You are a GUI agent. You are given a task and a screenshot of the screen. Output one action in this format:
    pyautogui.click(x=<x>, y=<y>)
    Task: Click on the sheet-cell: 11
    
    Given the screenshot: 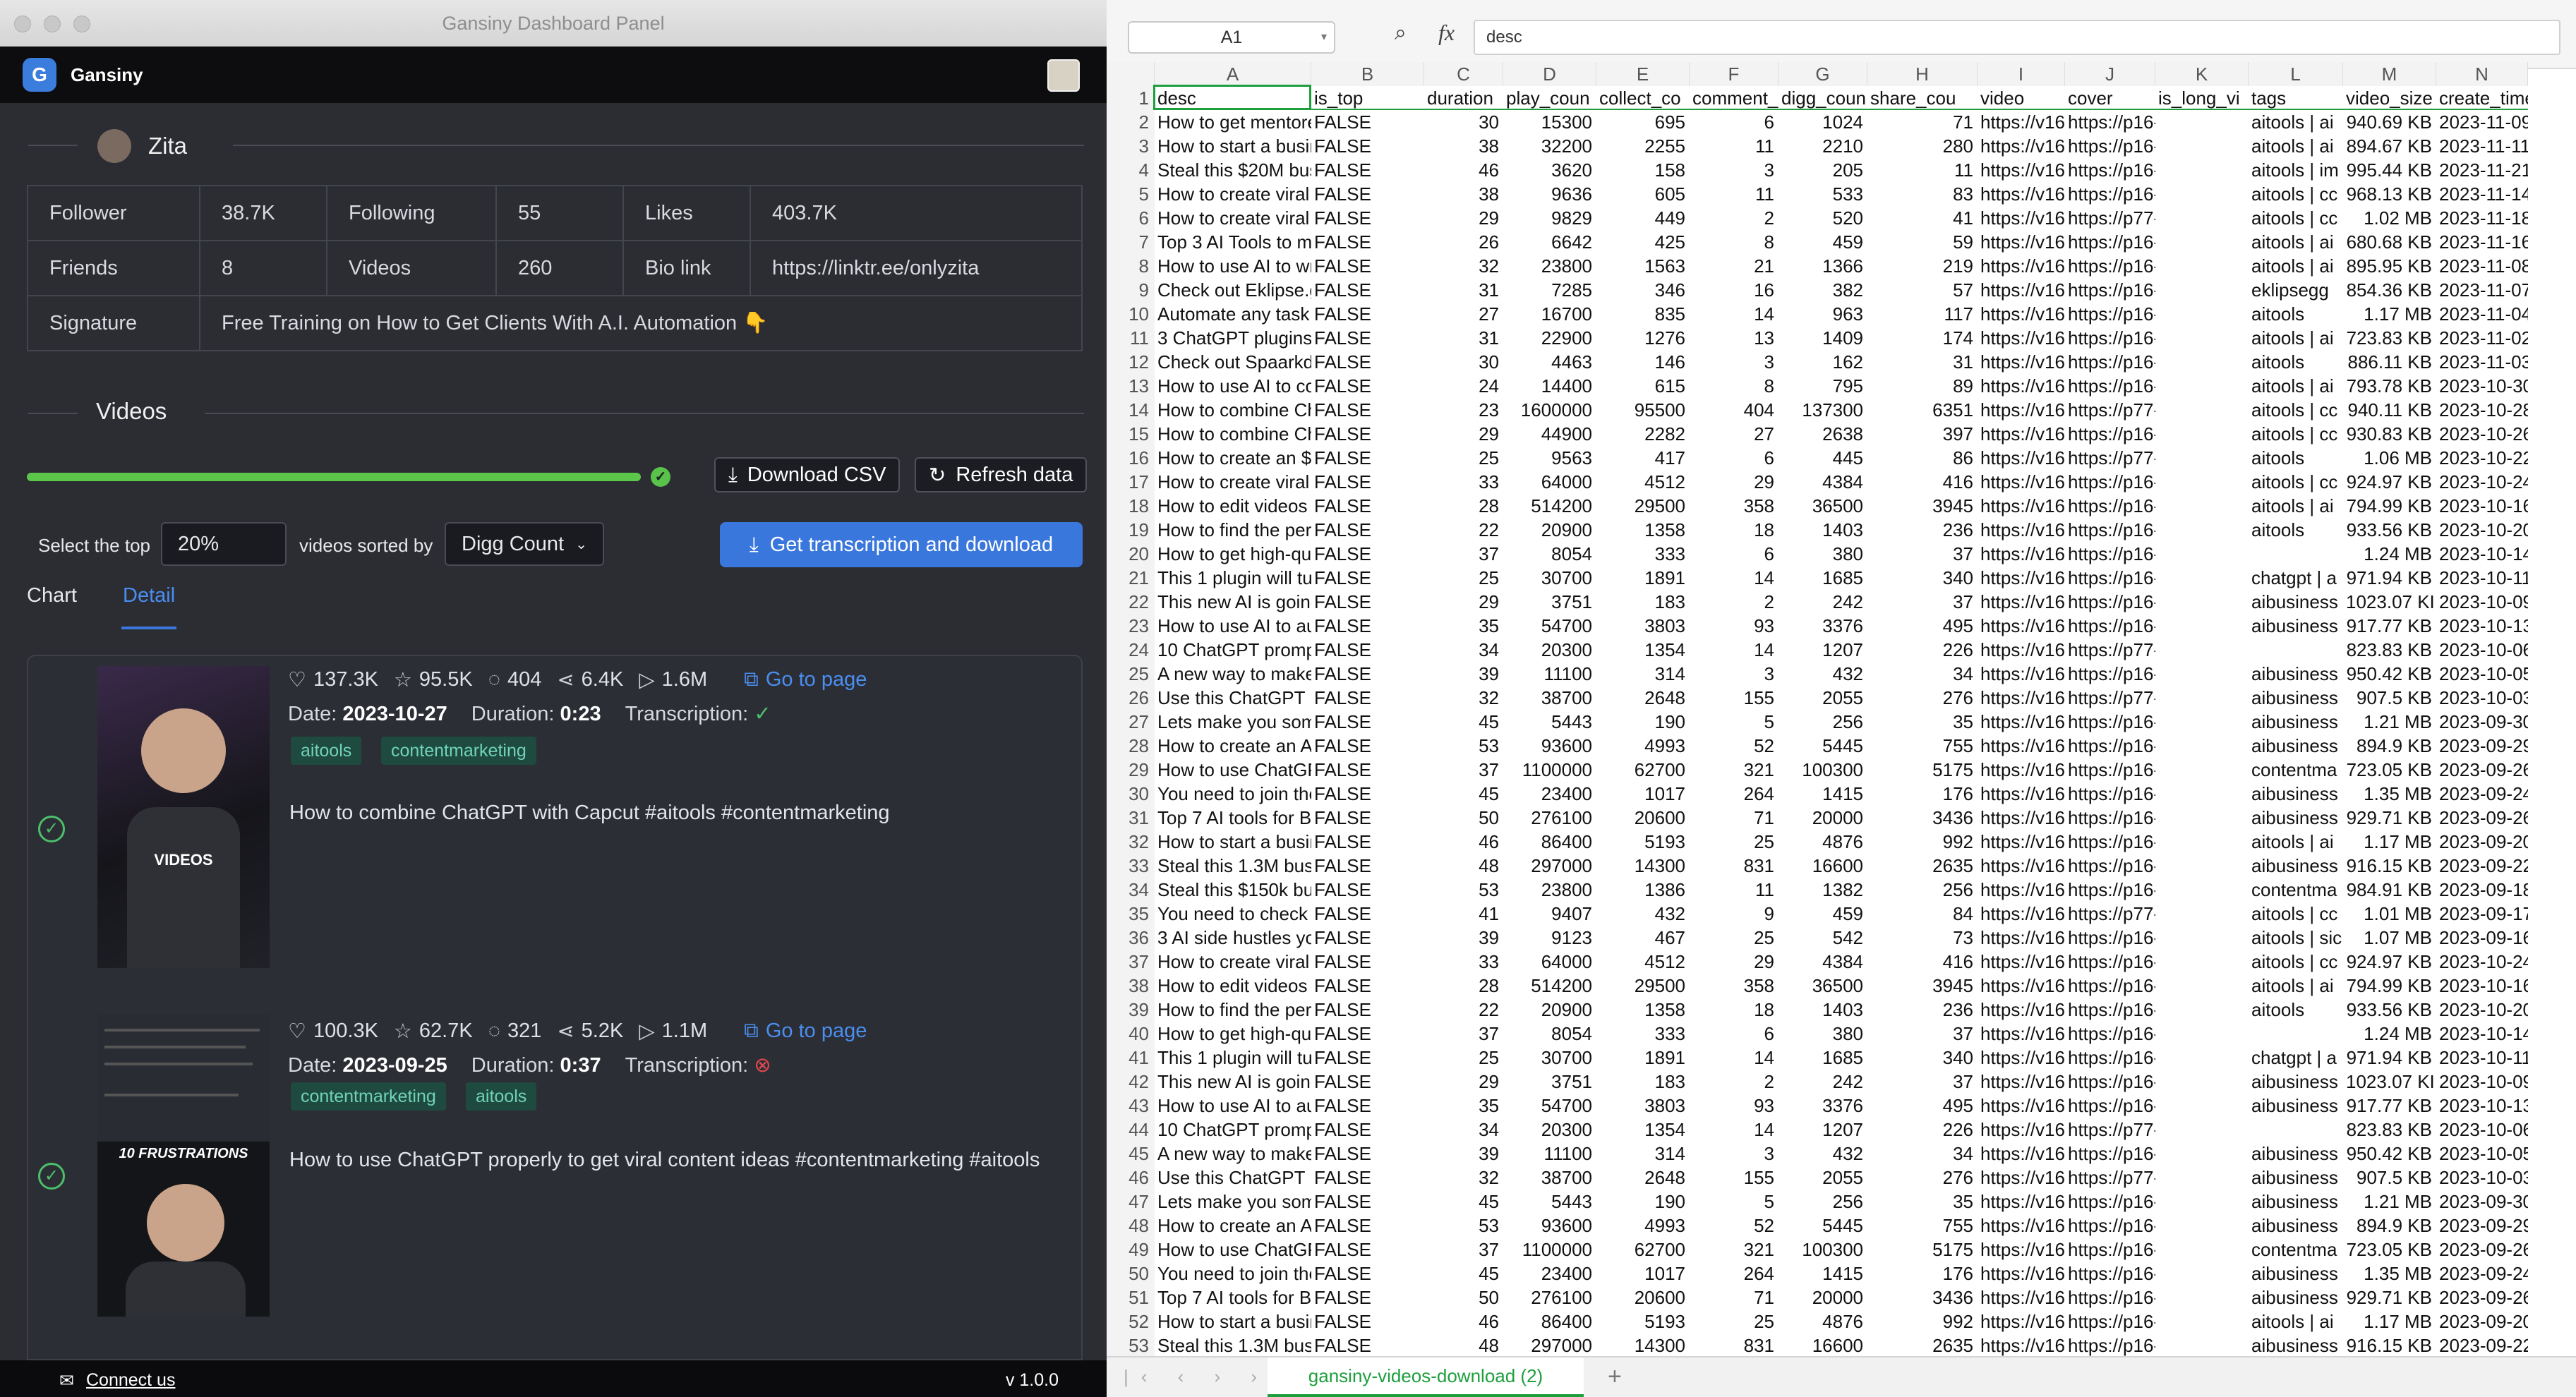 What is the action you would take?
    pyautogui.click(x=1922, y=170)
    